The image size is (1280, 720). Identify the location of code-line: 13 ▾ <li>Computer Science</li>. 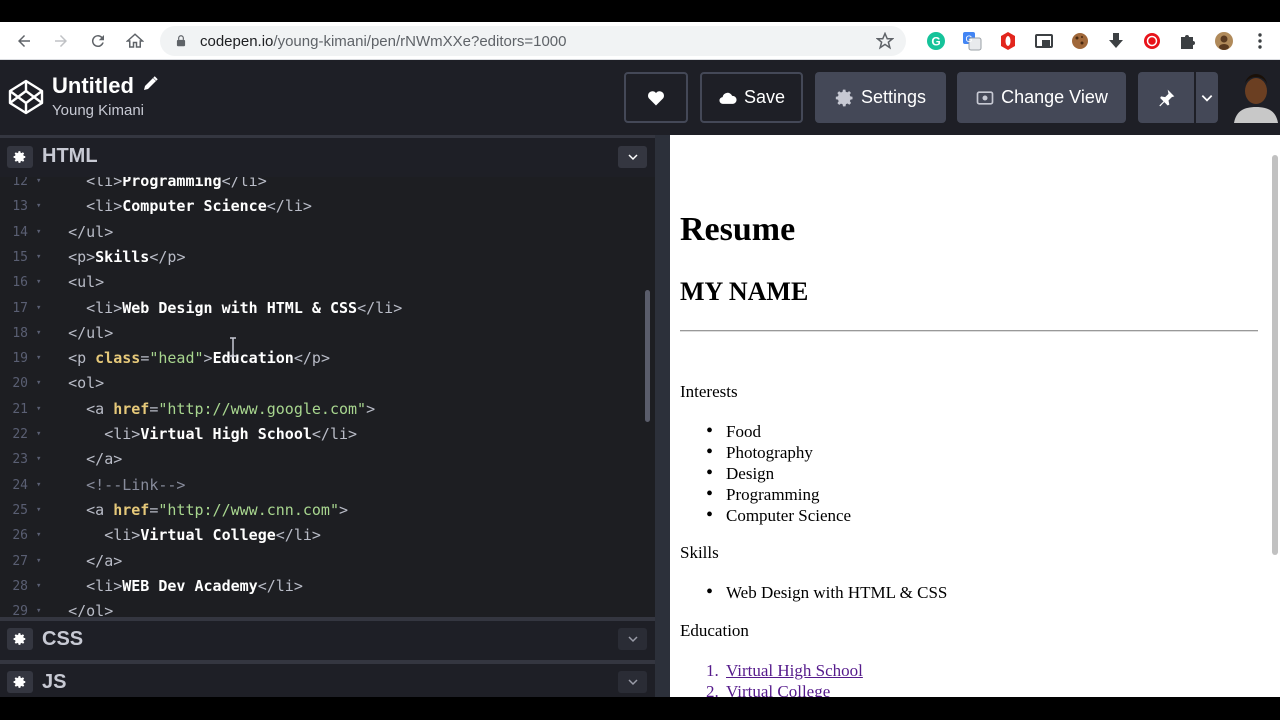
(327, 206).